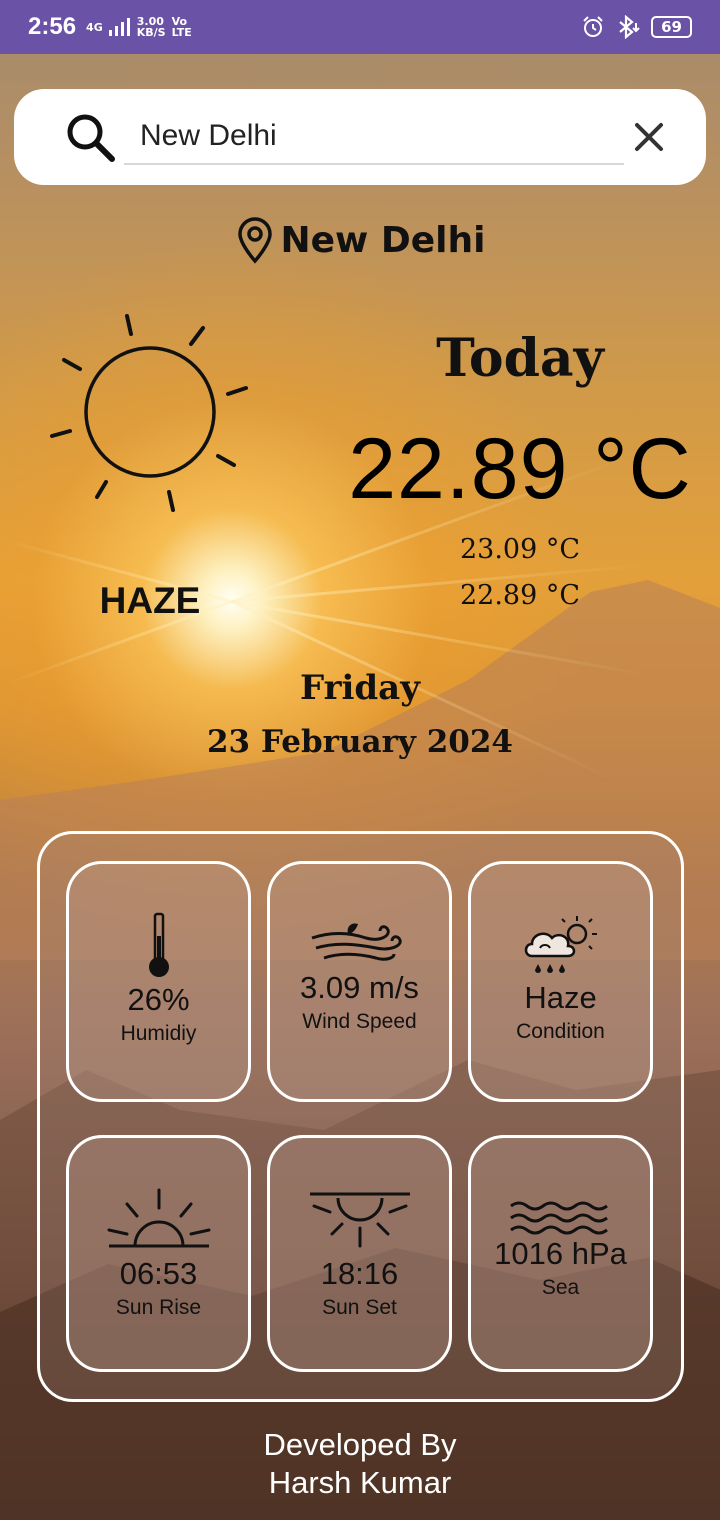 Image resolution: width=720 pixels, height=1520 pixels. I want to click on search-bar, so click(360, 137).